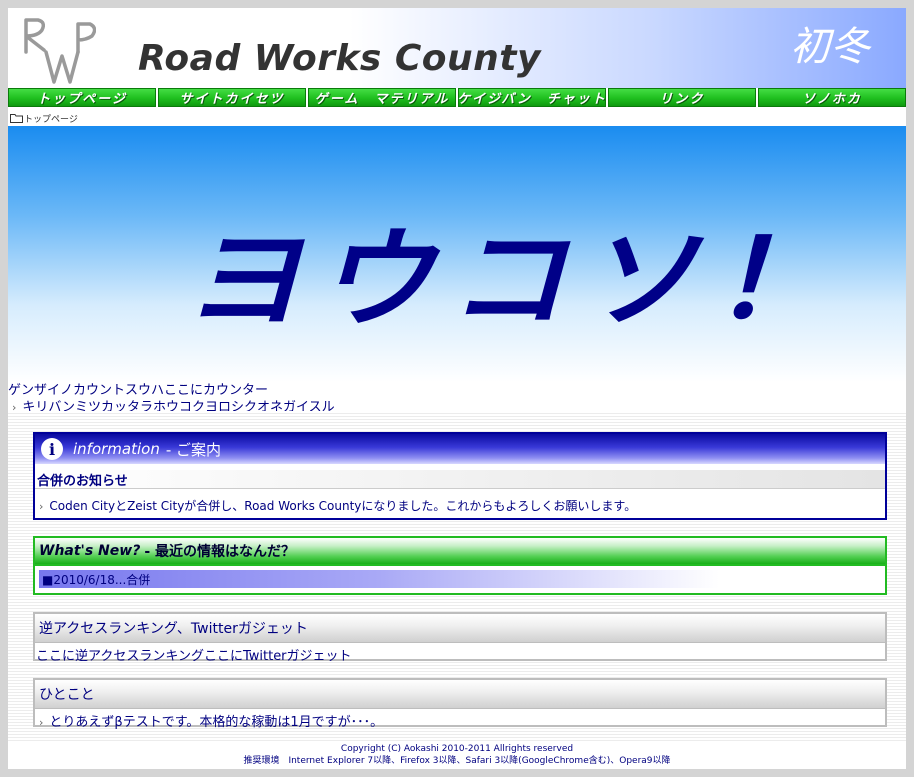  What do you see at coordinates (193, 449) in the screenshot?
I see `information-title-ja: - ご案内` at bounding box center [193, 449].